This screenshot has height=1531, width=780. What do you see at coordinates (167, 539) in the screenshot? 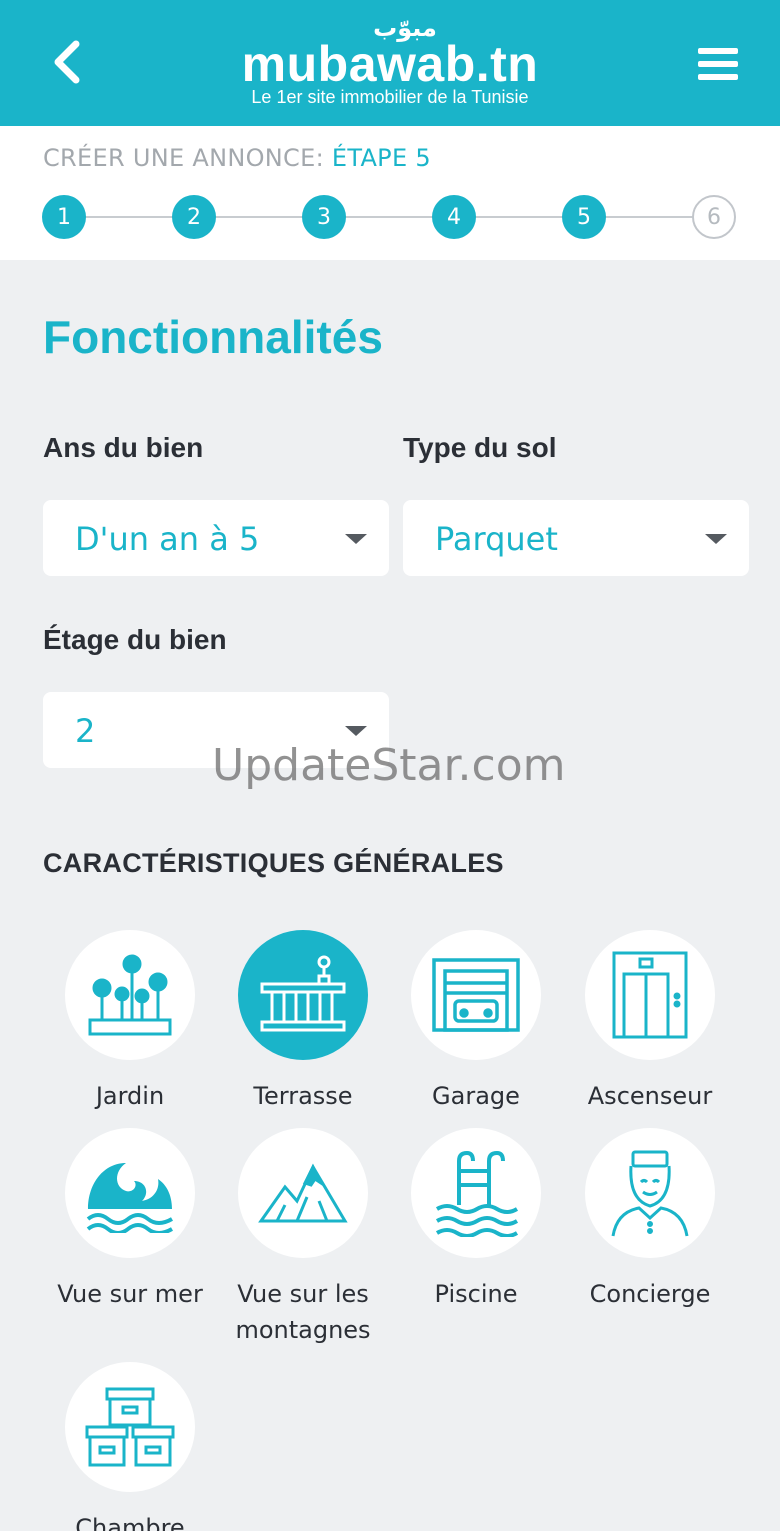
I see `age-select-value: D'un an à 5` at bounding box center [167, 539].